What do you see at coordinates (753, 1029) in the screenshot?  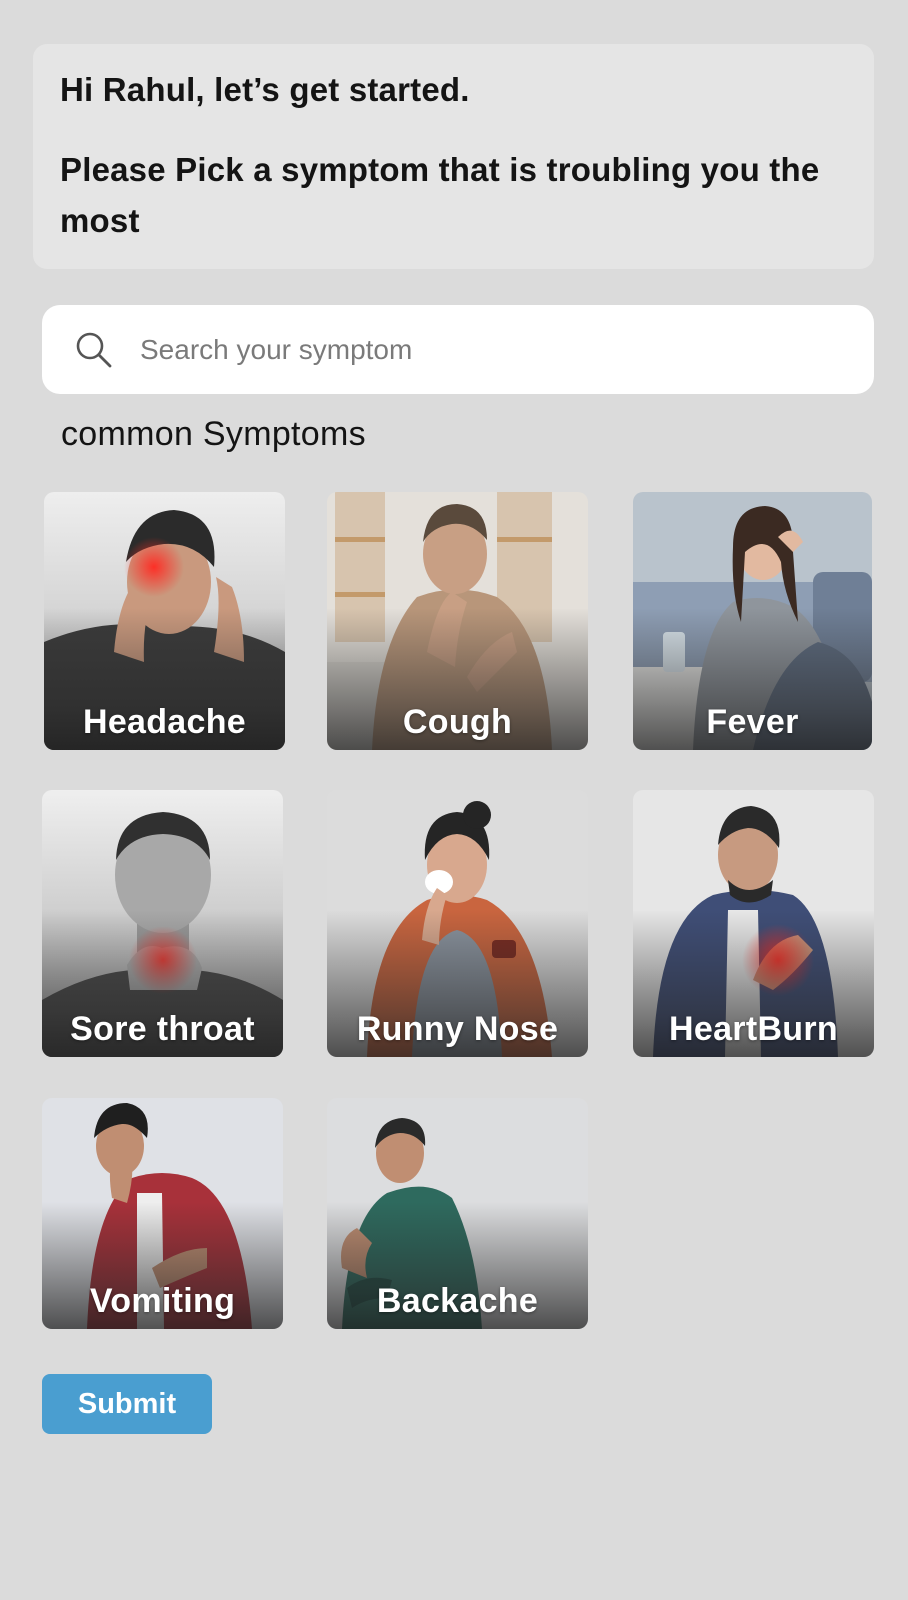 I see `symptom-label: HeartBurn` at bounding box center [753, 1029].